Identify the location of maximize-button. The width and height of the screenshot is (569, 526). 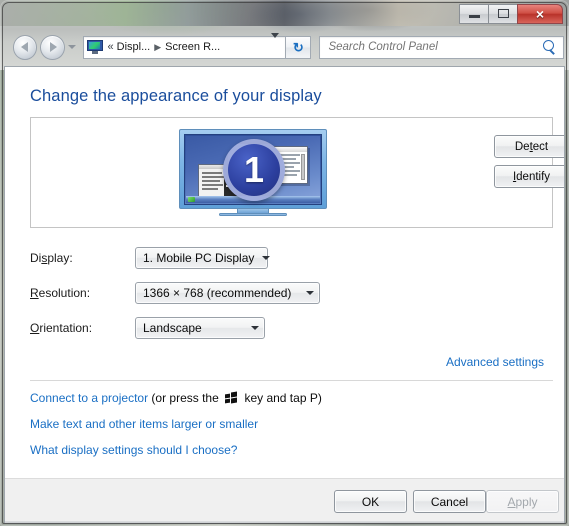
(502, 13).